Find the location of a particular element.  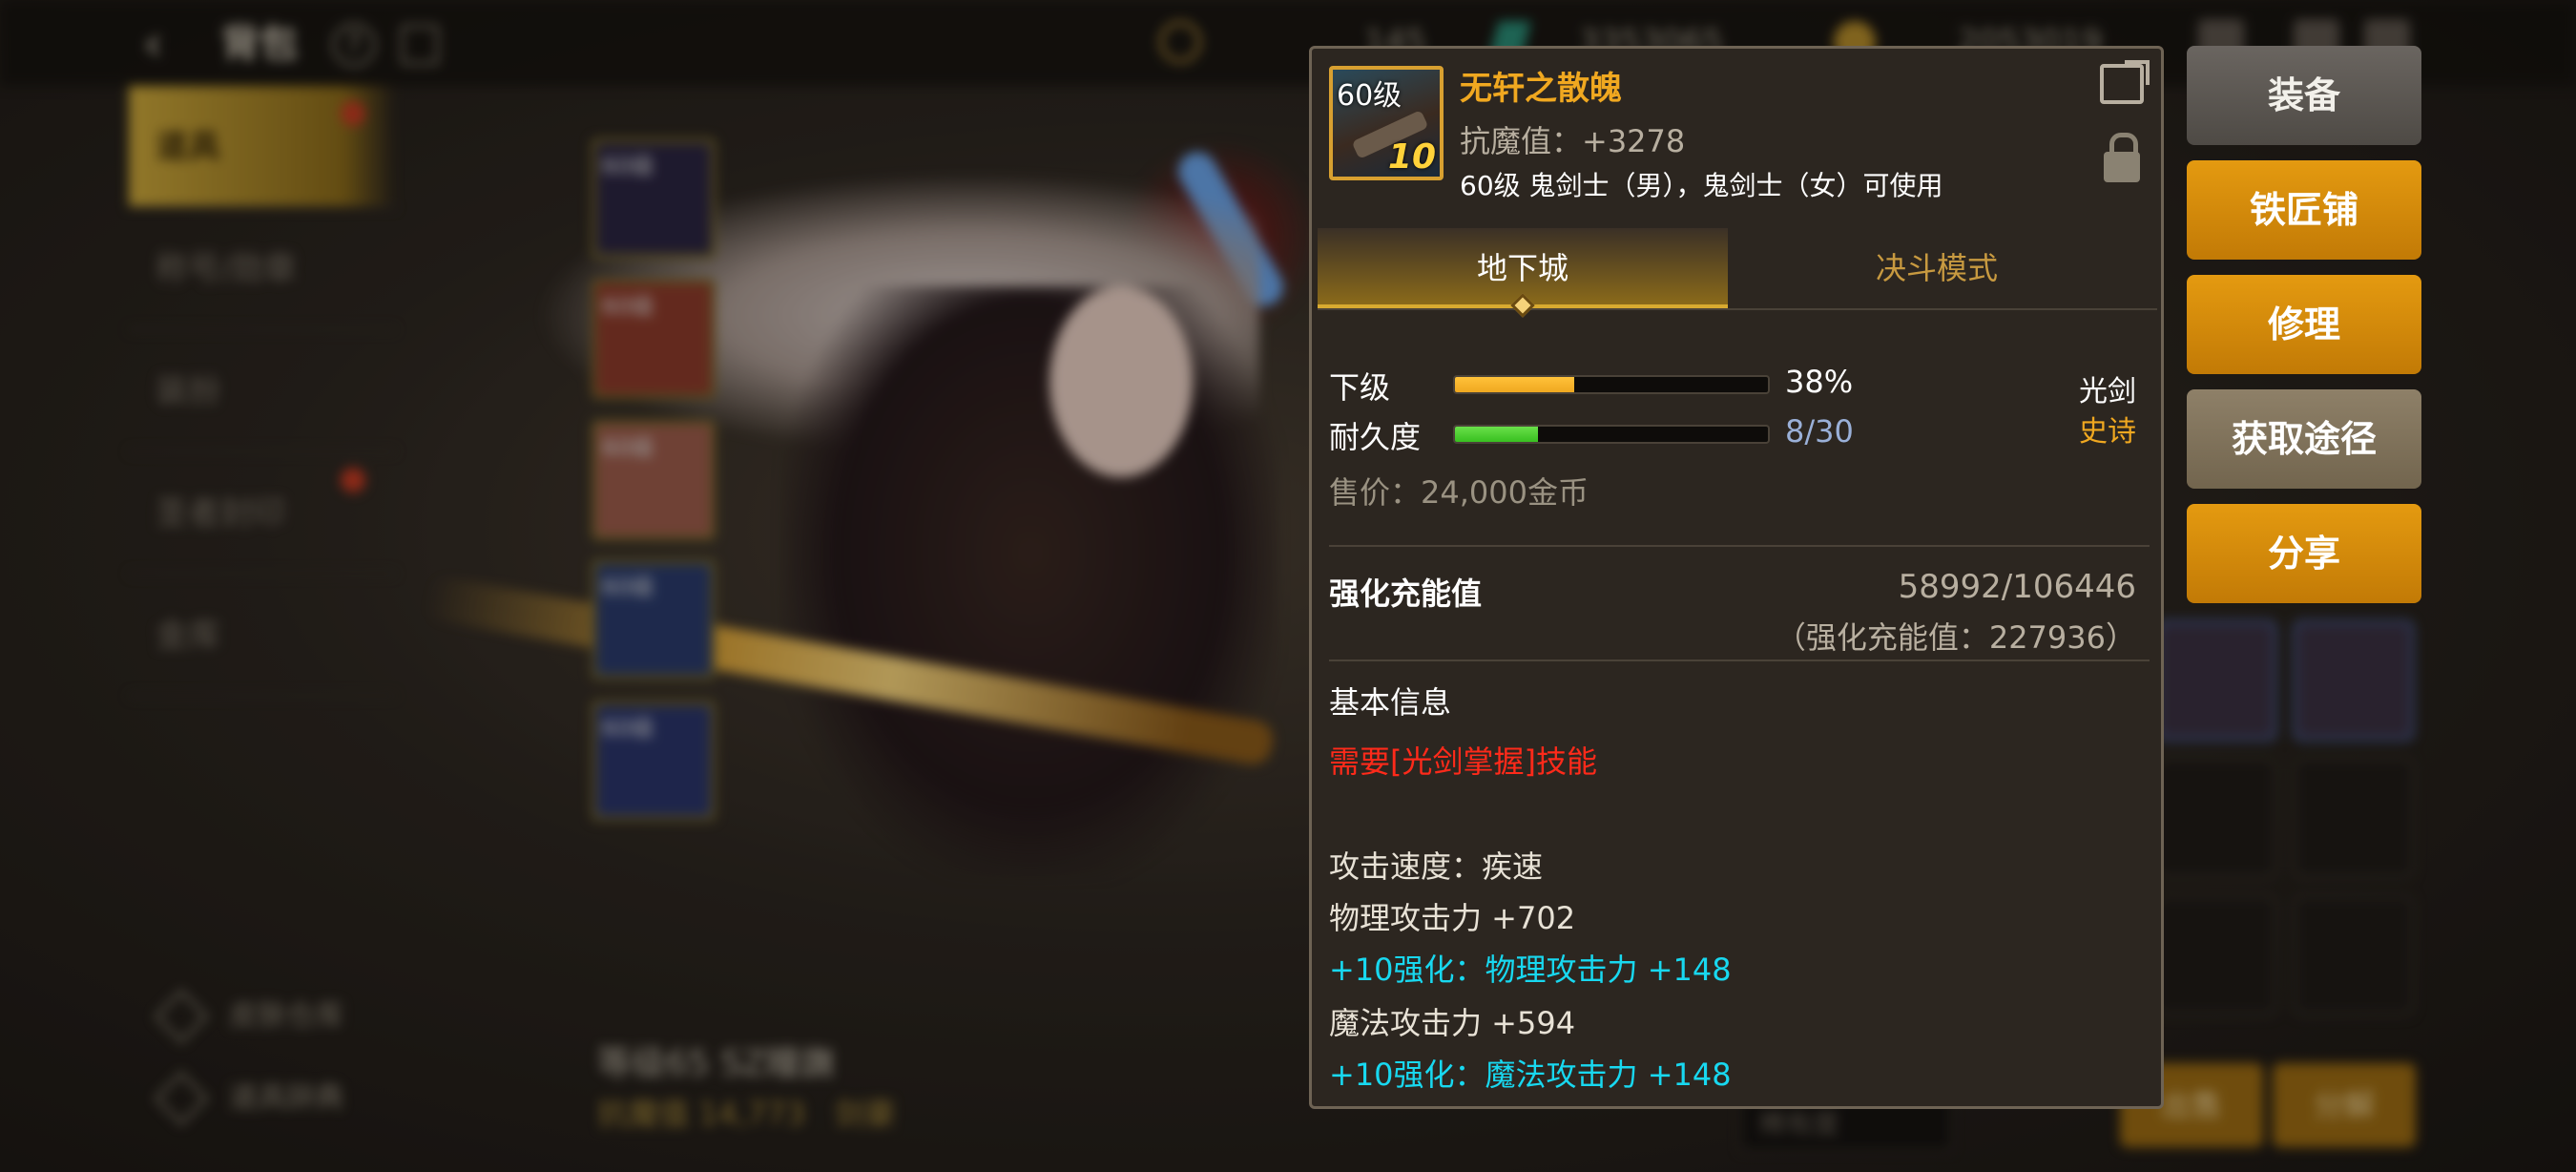

durability-label: 耐久度 is located at coordinates (1375, 437).